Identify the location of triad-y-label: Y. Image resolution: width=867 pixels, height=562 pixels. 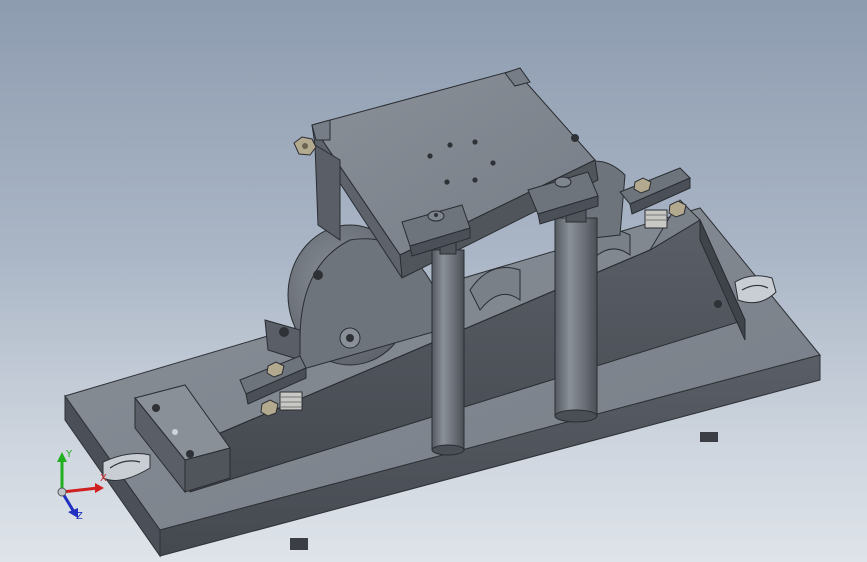
(69, 454).